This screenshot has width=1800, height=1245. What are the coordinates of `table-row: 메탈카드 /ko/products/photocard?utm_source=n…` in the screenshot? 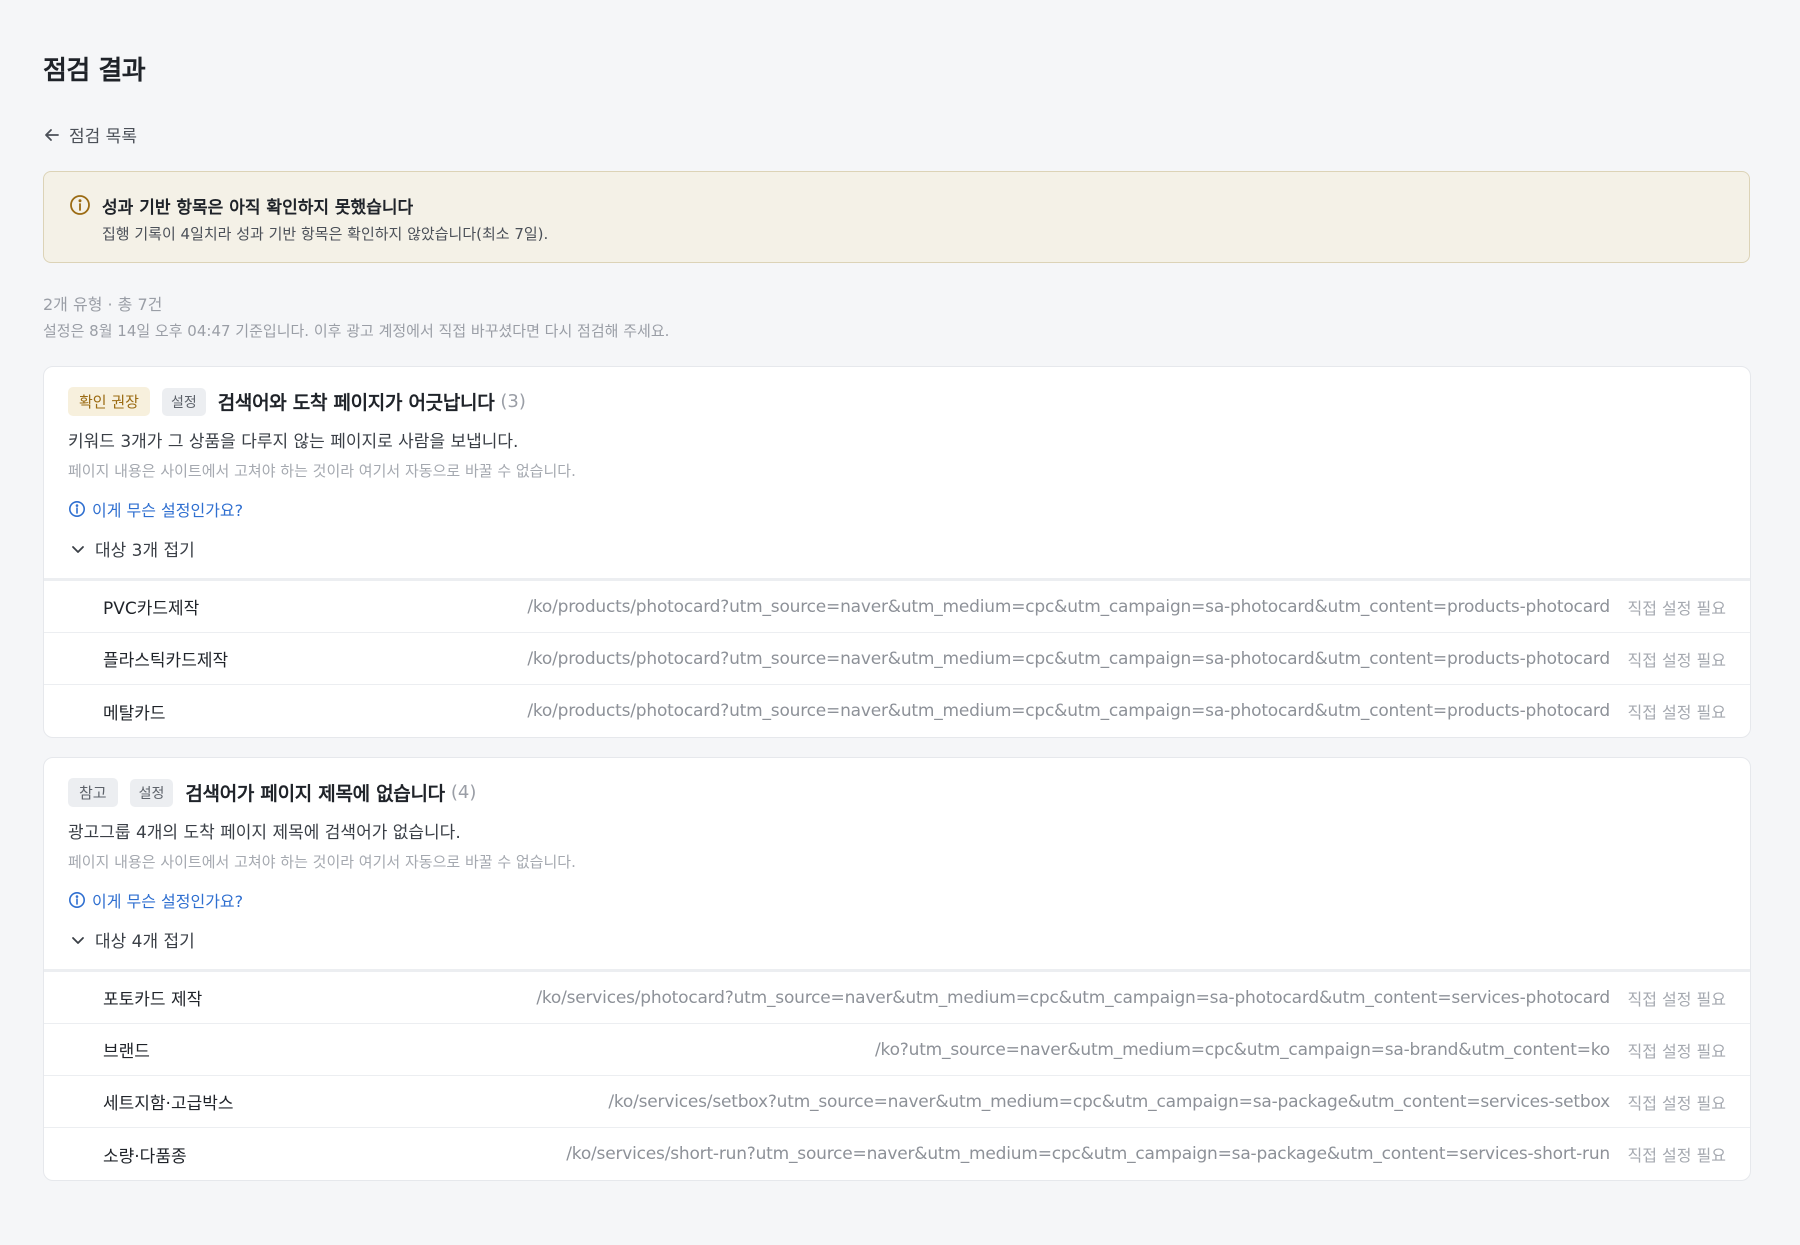 It's located at (897, 711).